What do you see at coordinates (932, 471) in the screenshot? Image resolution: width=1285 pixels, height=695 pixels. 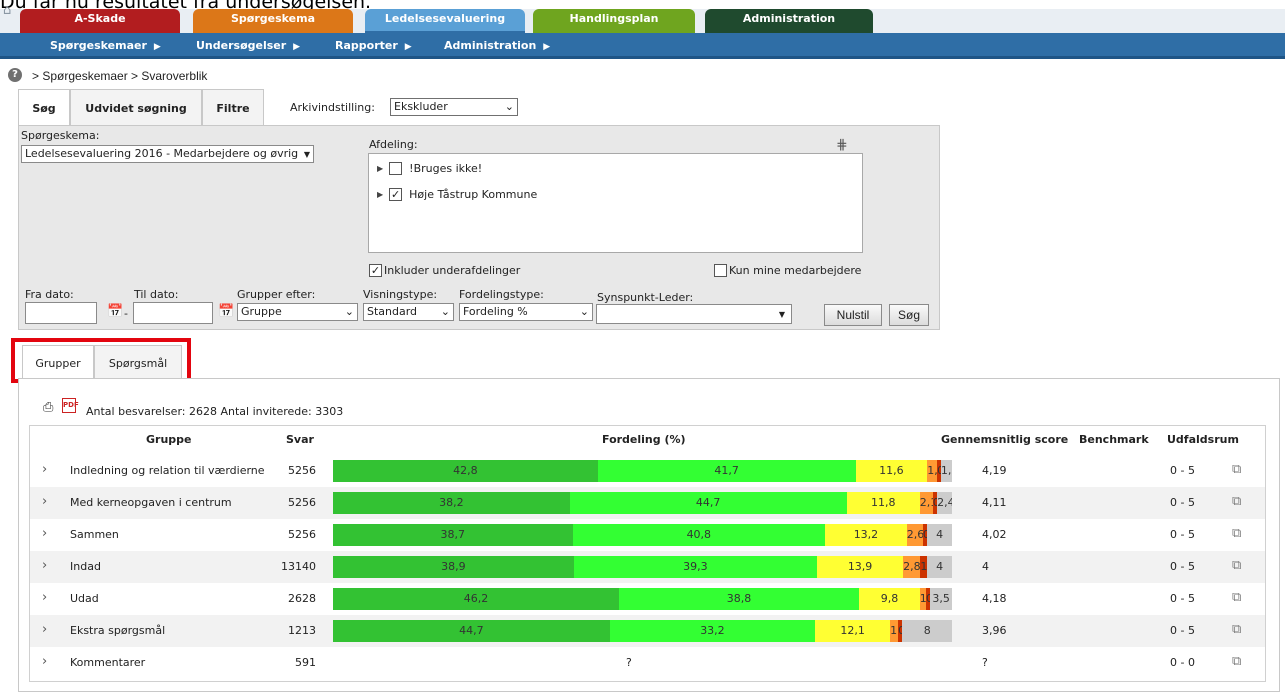 I see `distribution-segment: 1,6` at bounding box center [932, 471].